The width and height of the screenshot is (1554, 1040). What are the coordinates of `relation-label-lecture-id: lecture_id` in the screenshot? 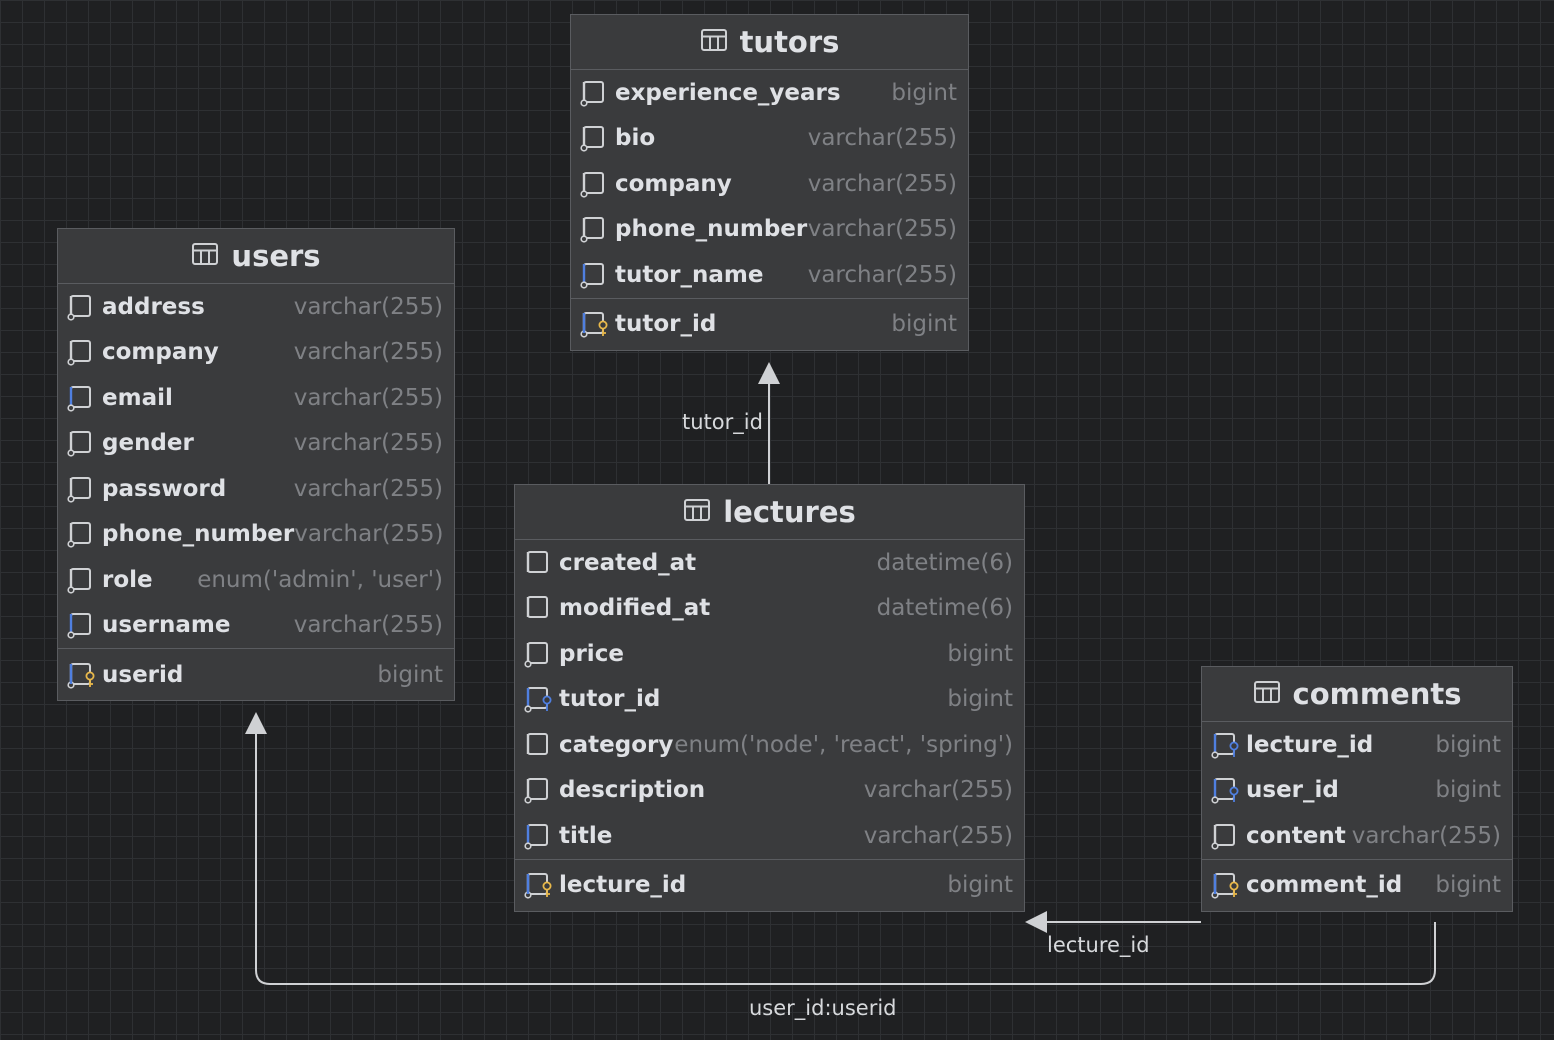 It's located at (1098, 945).